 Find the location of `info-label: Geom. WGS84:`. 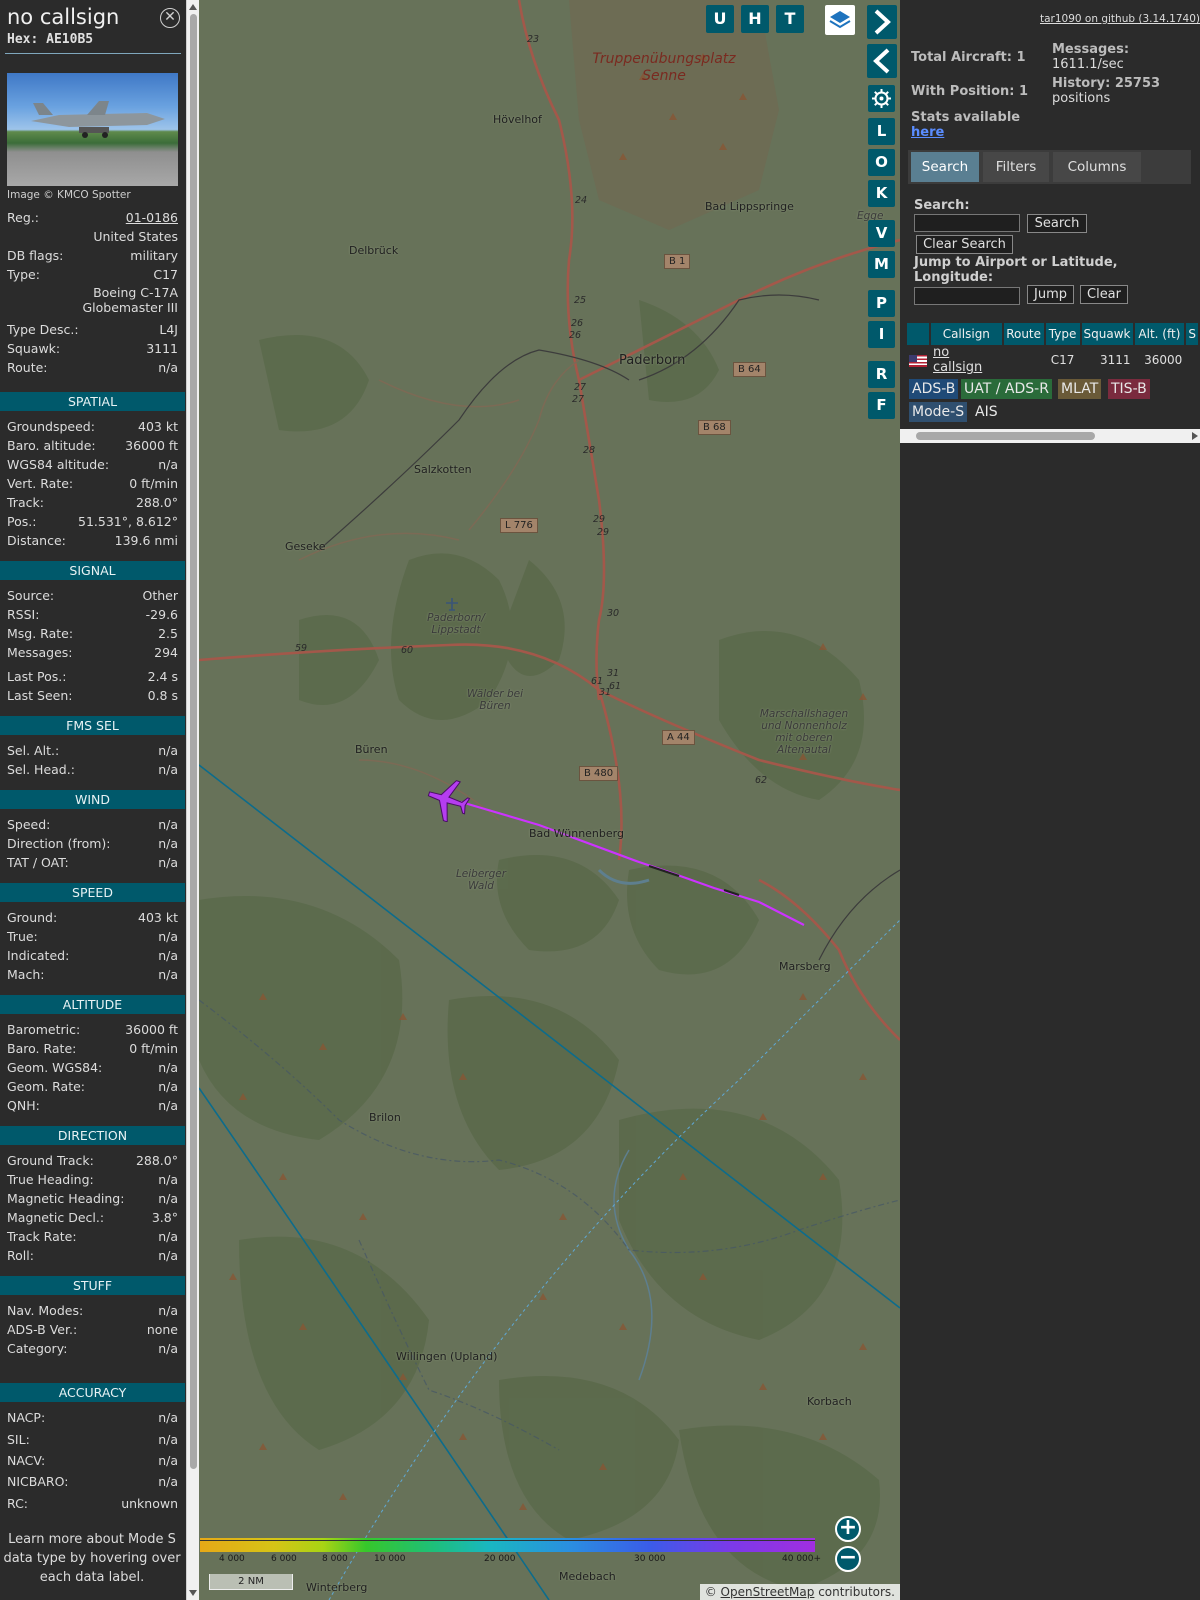

info-label: Geom. WGS84: is located at coordinates (54, 1067).